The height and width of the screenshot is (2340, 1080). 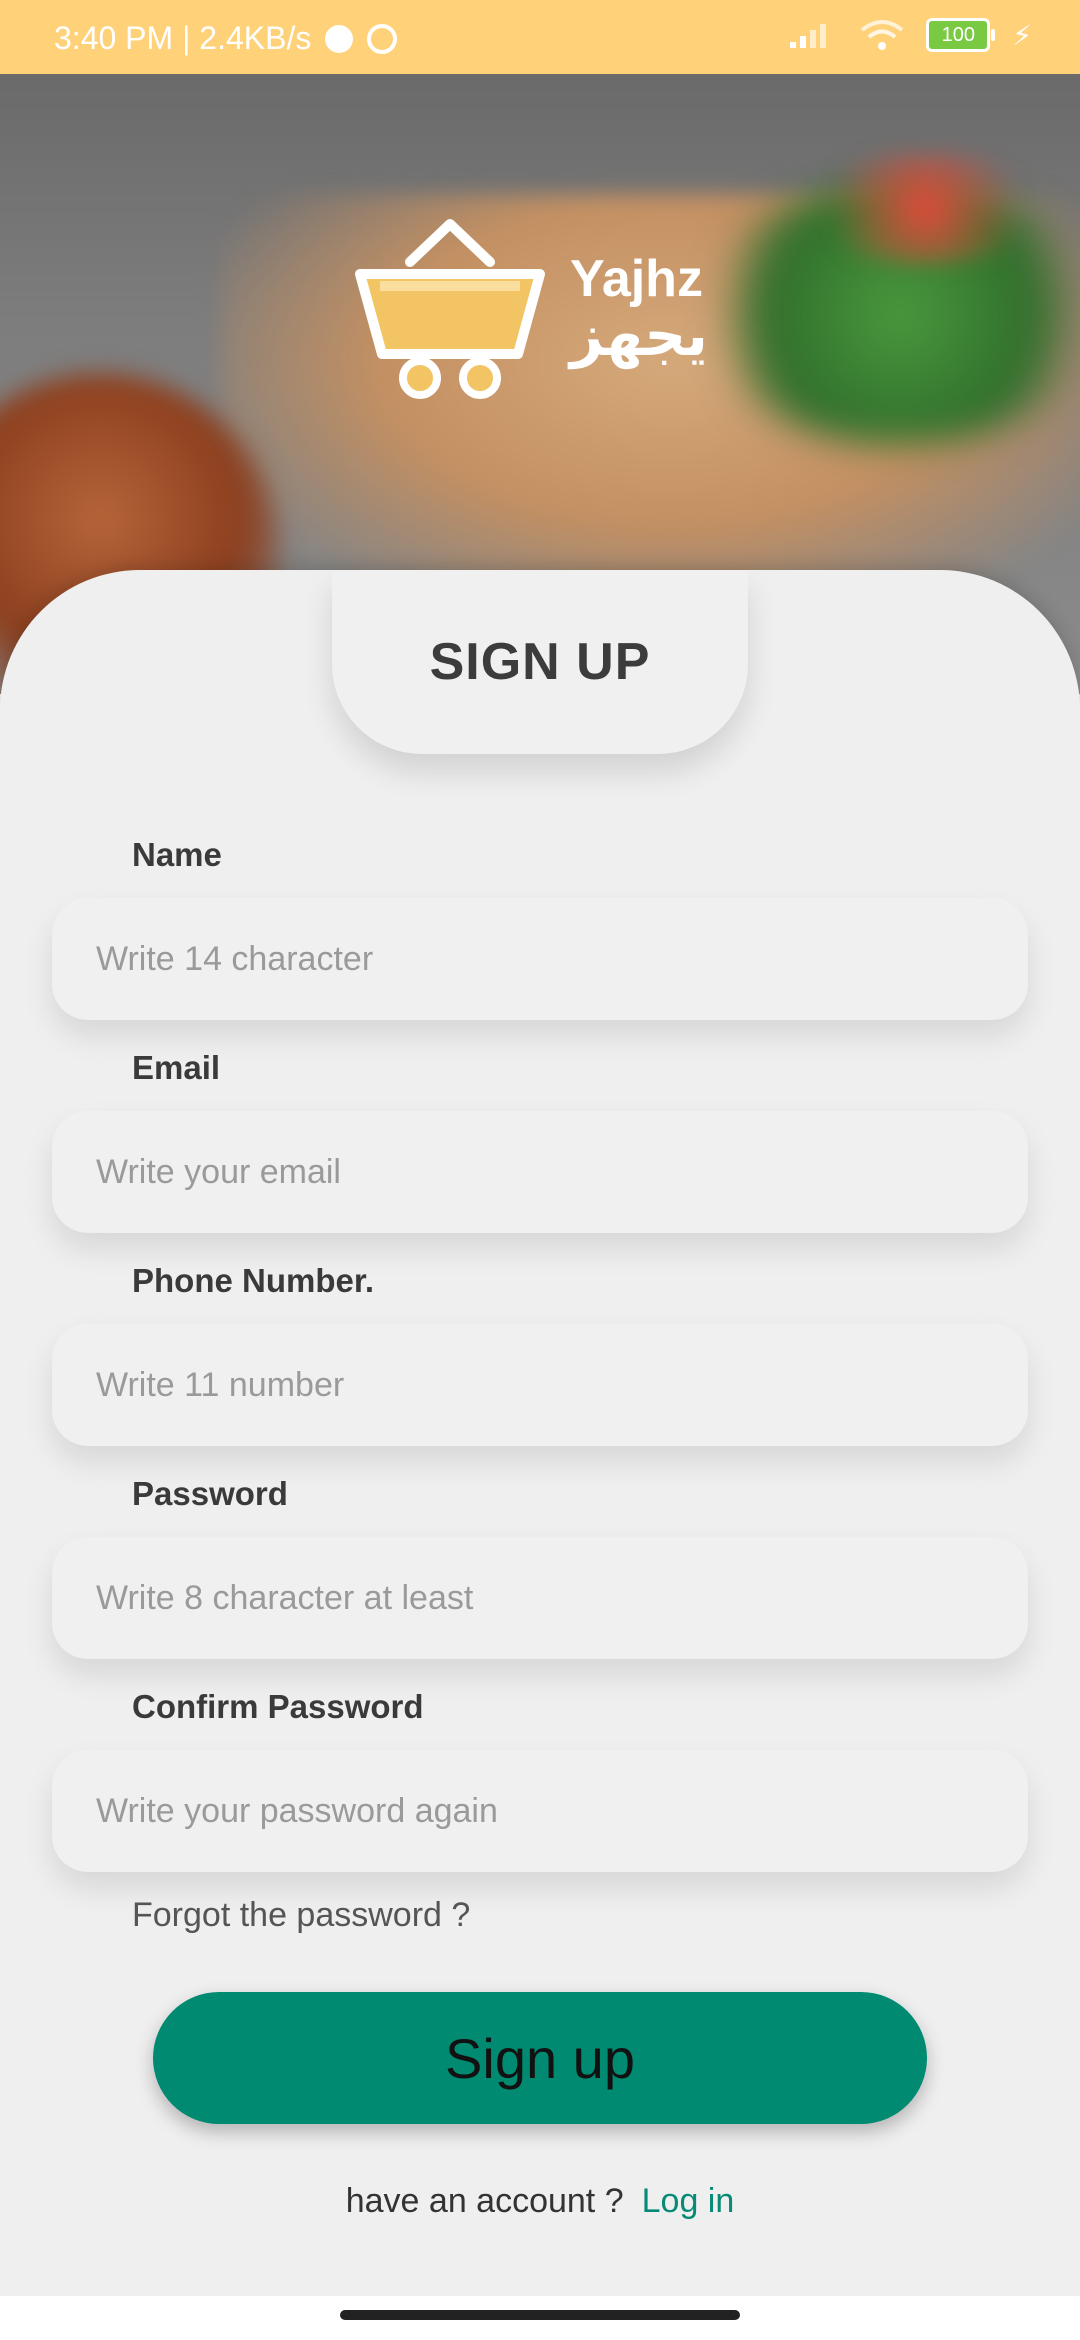 What do you see at coordinates (540, 37) in the screenshot?
I see `status-bar: 3:40 PM | 2.4KB/s 100 ⚡` at bounding box center [540, 37].